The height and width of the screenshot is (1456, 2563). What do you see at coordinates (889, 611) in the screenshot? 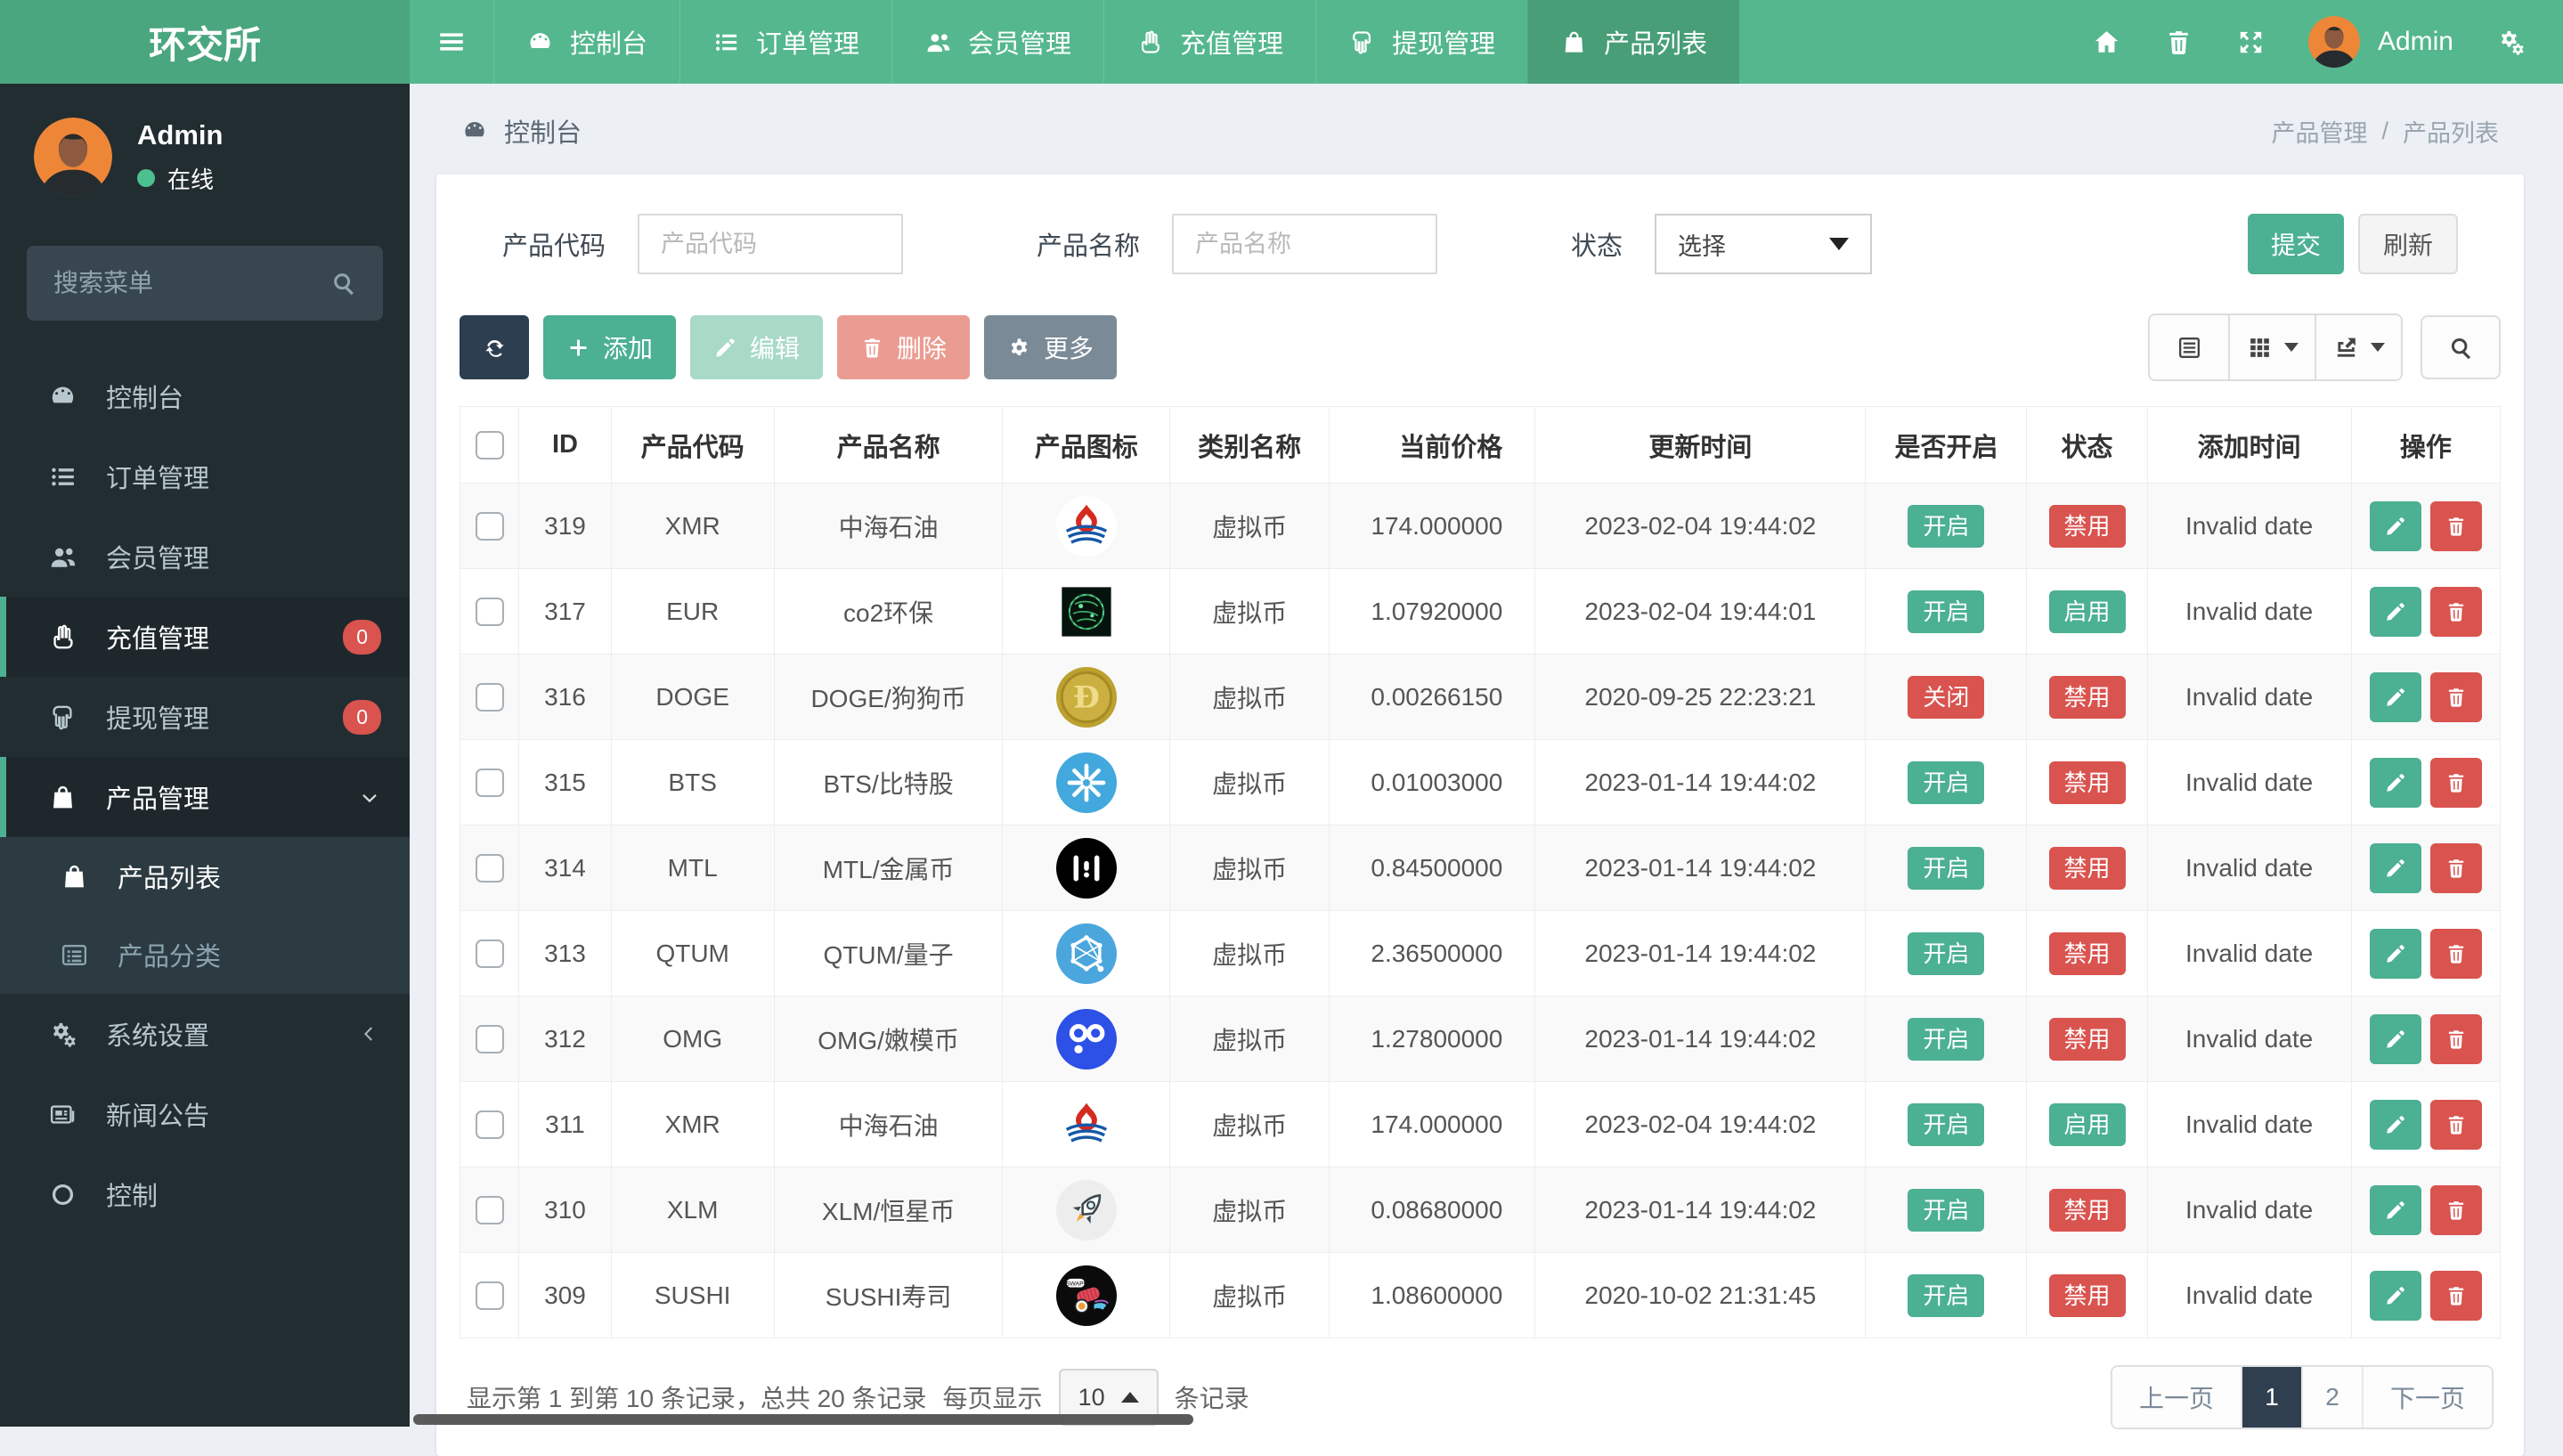
I see `cell-product-name: co2环保` at bounding box center [889, 611].